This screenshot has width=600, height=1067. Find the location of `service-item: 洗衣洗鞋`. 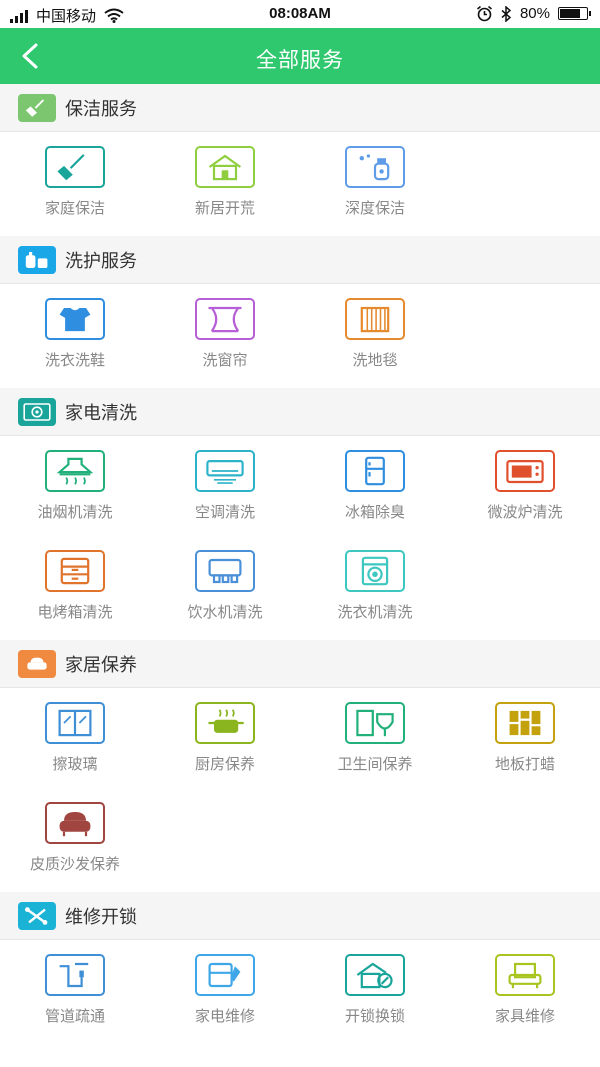

service-item: 洗衣洗鞋 is located at coordinates (75, 338).